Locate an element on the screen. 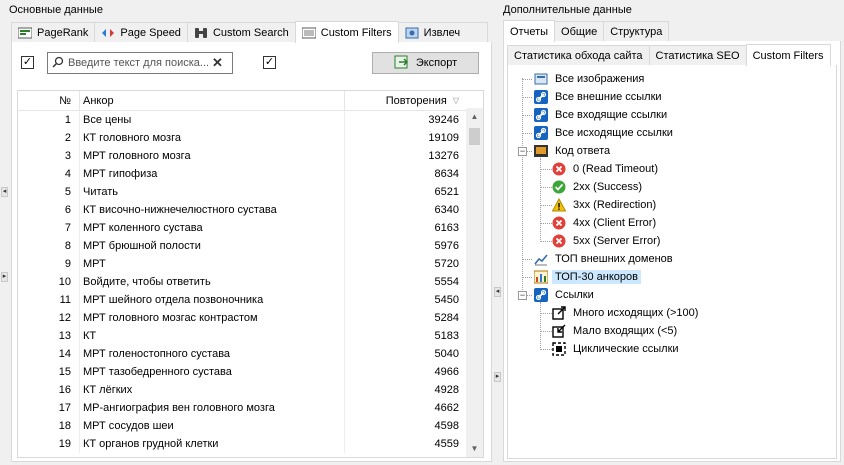 The width and height of the screenshot is (844, 465). tree-node: Код ответа is located at coordinates (573, 151).